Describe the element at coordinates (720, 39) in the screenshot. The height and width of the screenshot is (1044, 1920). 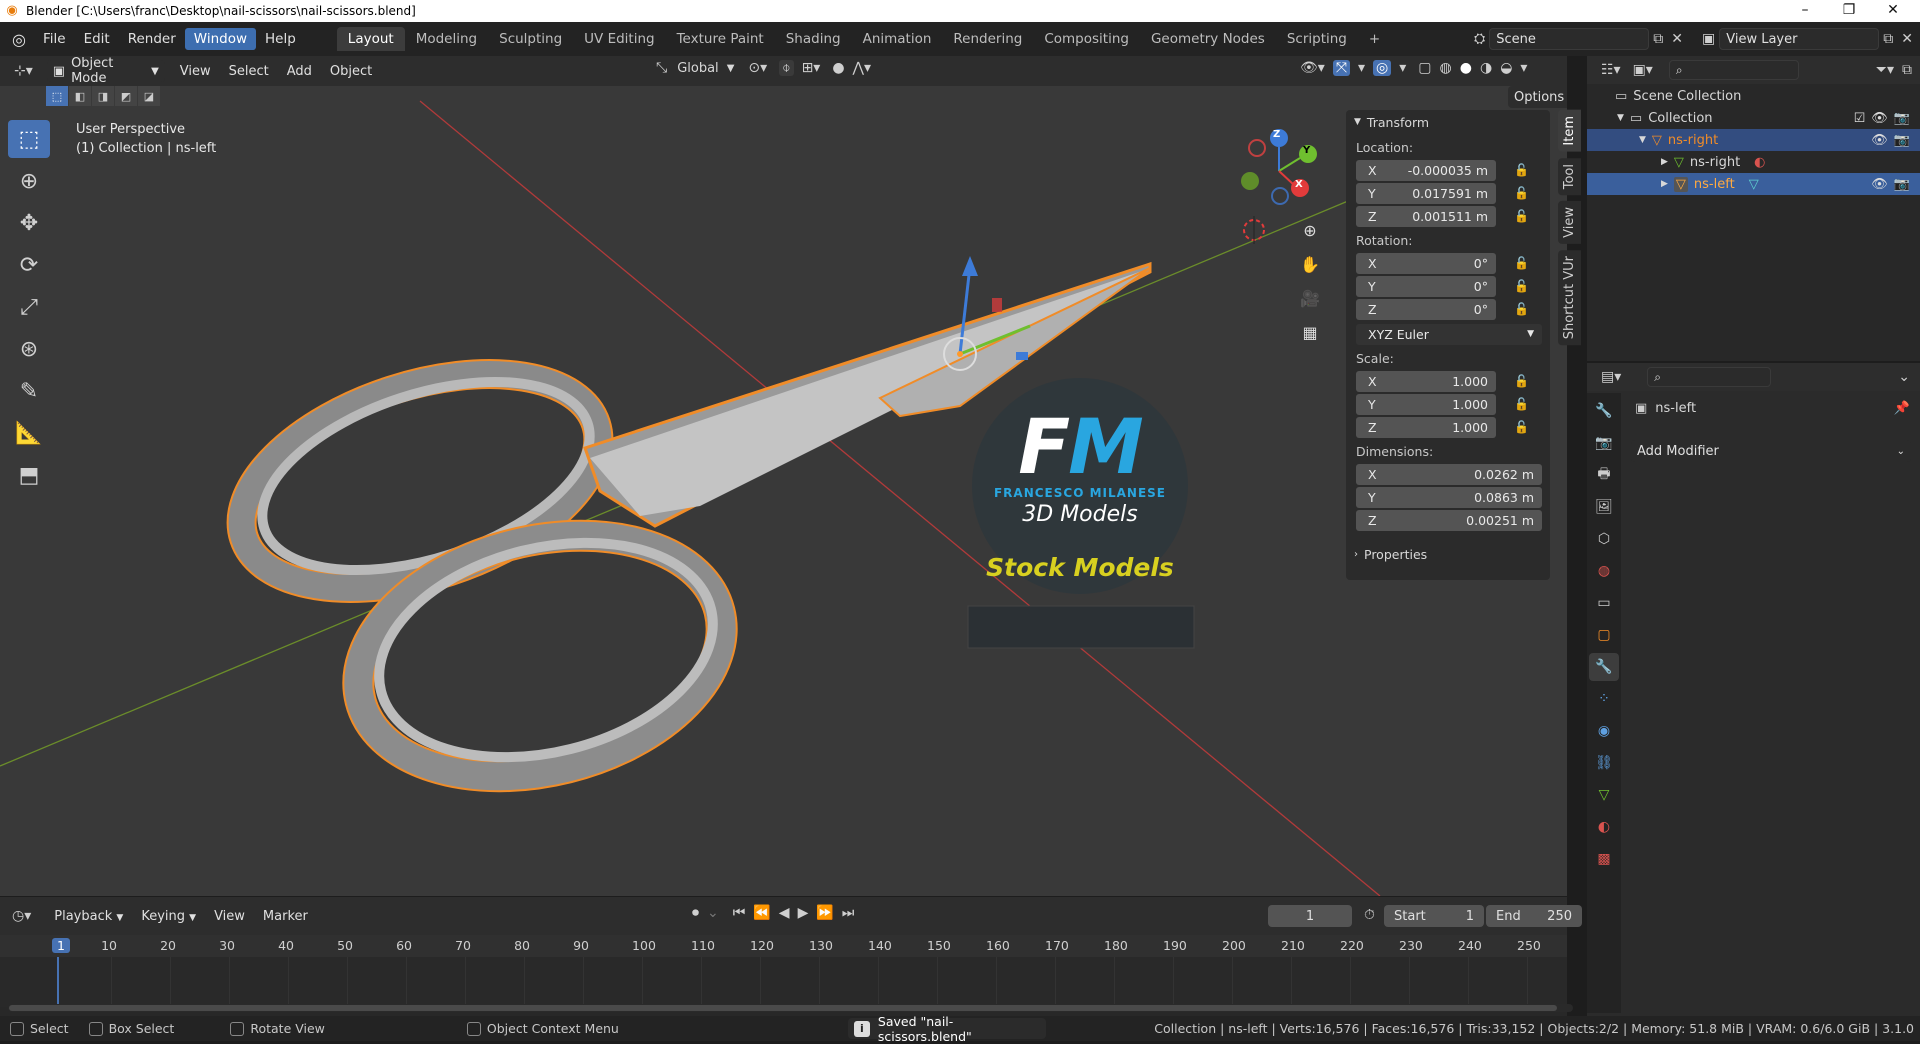
I see `tab-texture-paint: Texture Paint` at that location.